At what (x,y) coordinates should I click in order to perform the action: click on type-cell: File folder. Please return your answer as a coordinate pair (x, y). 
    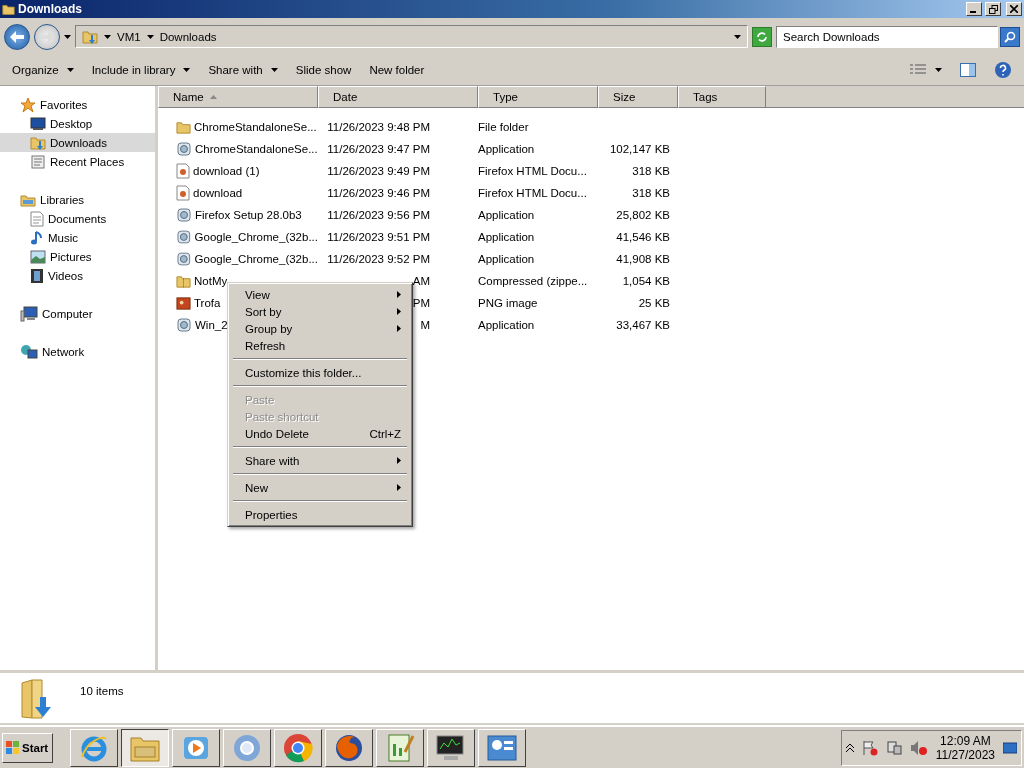
    Looking at the image, I should click on (503, 127).